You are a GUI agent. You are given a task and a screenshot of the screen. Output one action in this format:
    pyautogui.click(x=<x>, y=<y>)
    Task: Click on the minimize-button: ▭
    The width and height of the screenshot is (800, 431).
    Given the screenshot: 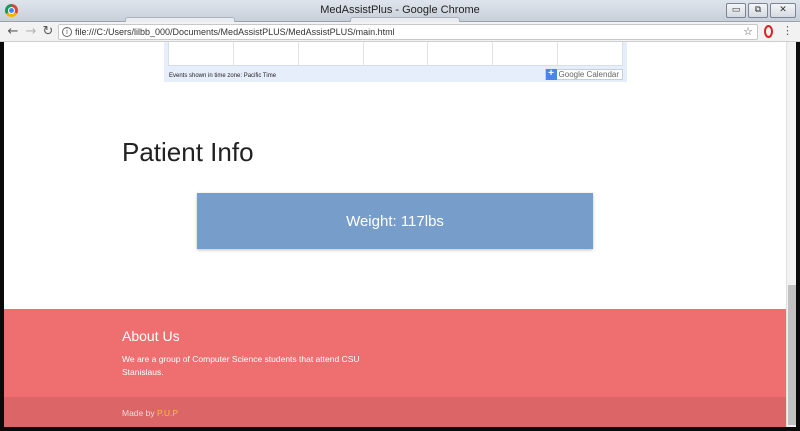 What is the action you would take?
    pyautogui.click(x=736, y=10)
    